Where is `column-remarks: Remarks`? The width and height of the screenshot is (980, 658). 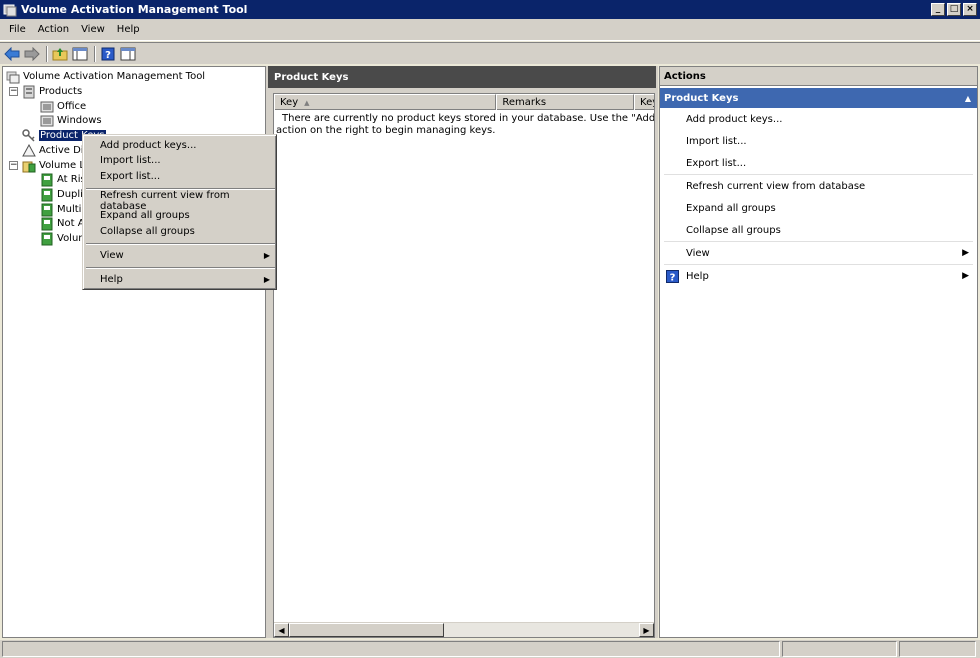 column-remarks: Remarks is located at coordinates (565, 102).